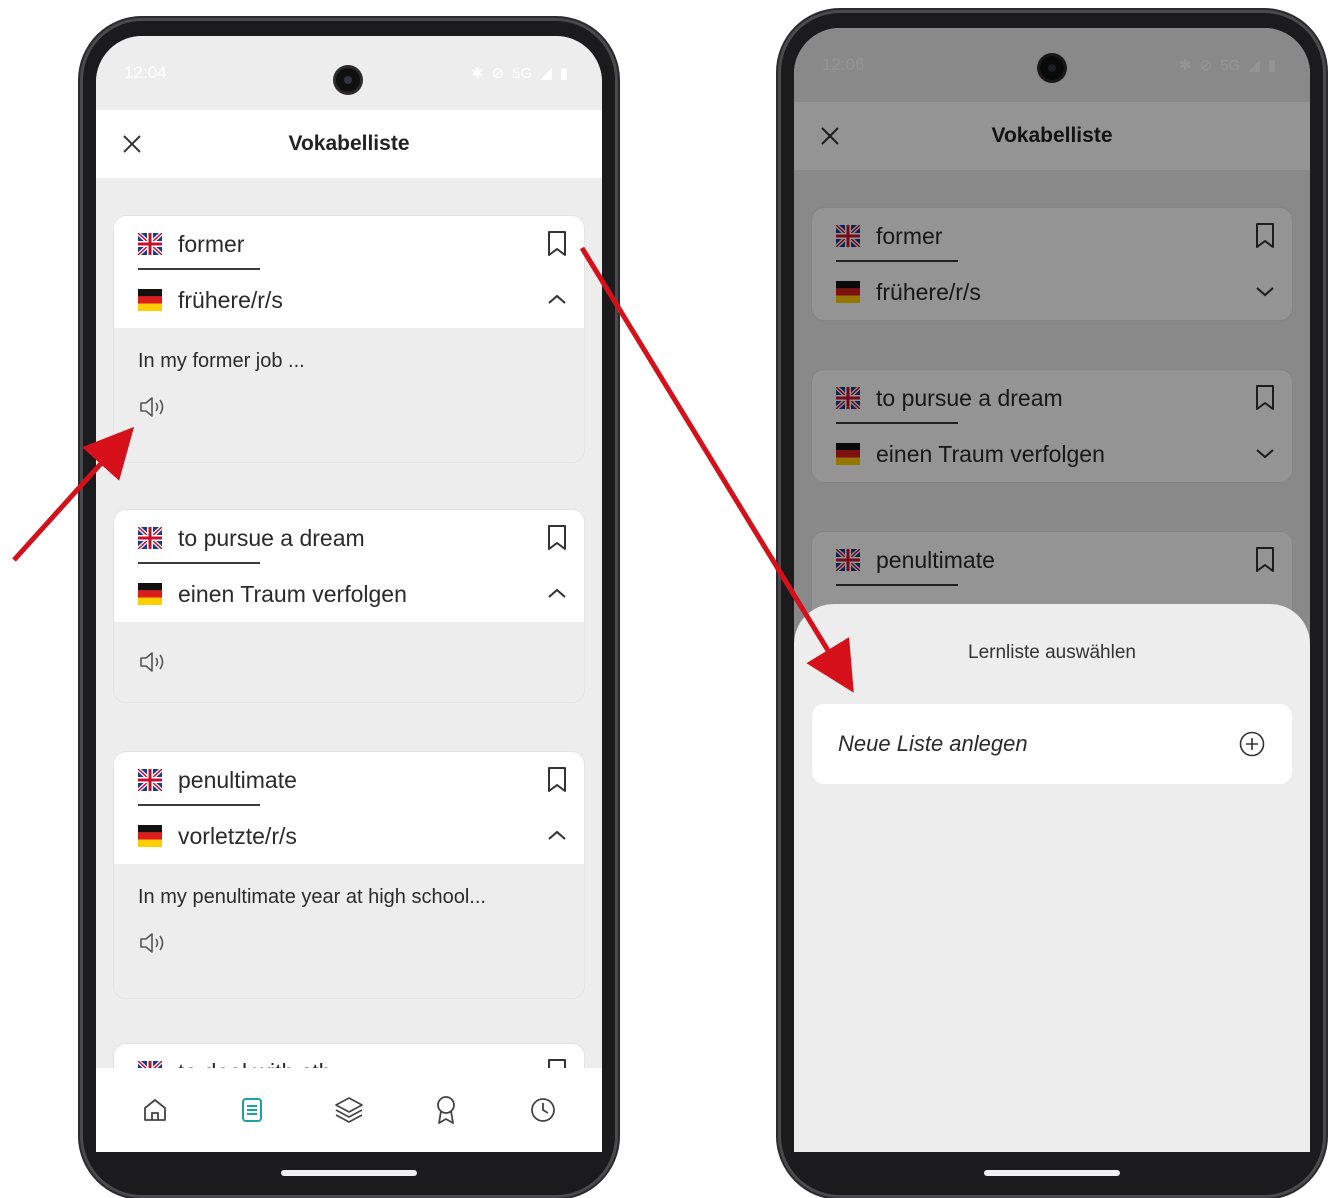  What do you see at coordinates (145, 72) in the screenshot?
I see `status-time: 12:04` at bounding box center [145, 72].